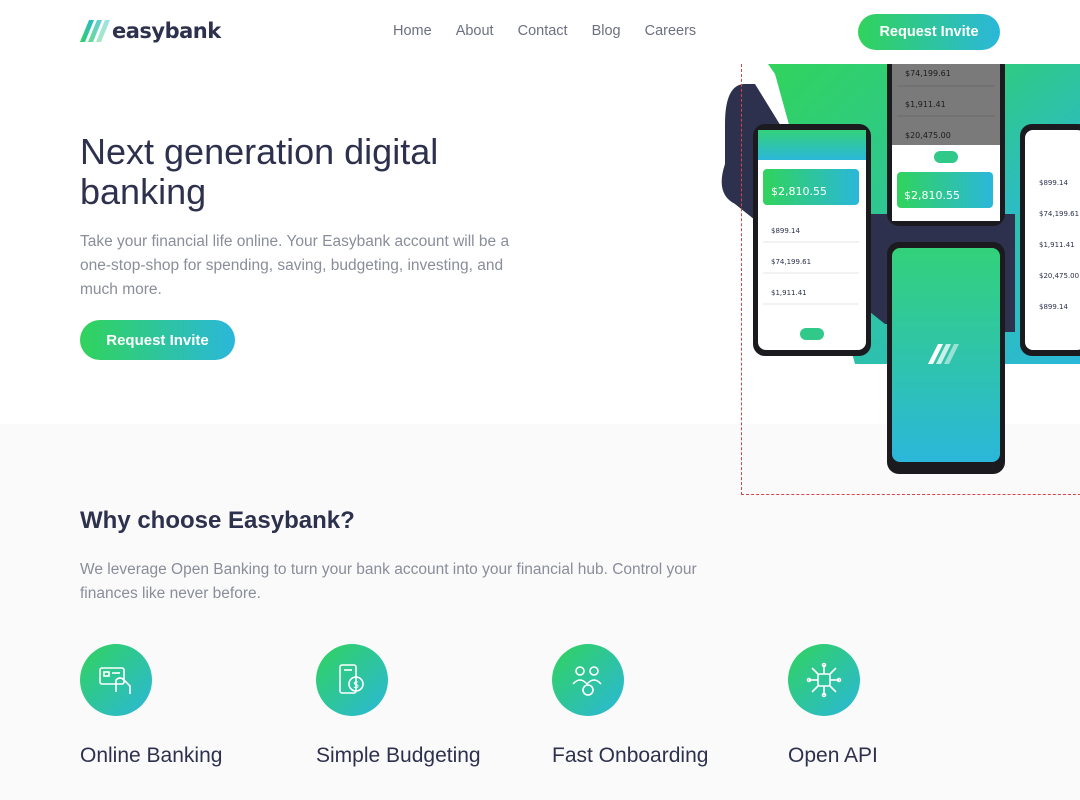 The image size is (1080, 800). Describe the element at coordinates (398, 755) in the screenshot. I see `feature-title: Simple Budgeting` at that location.